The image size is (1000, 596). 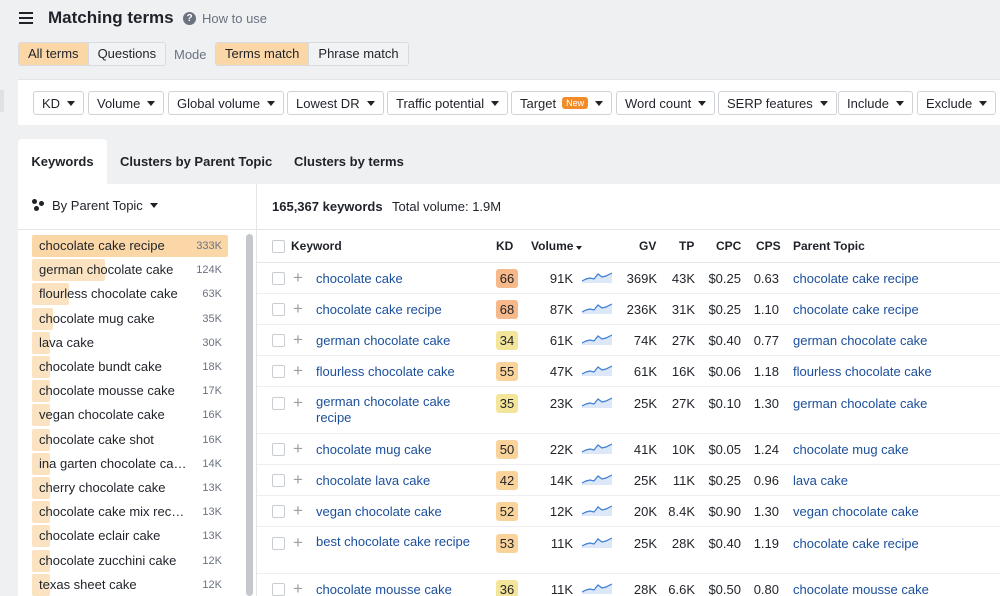 I want to click on parent-topic-link: vegan chocolate cake, so click(x=856, y=511).